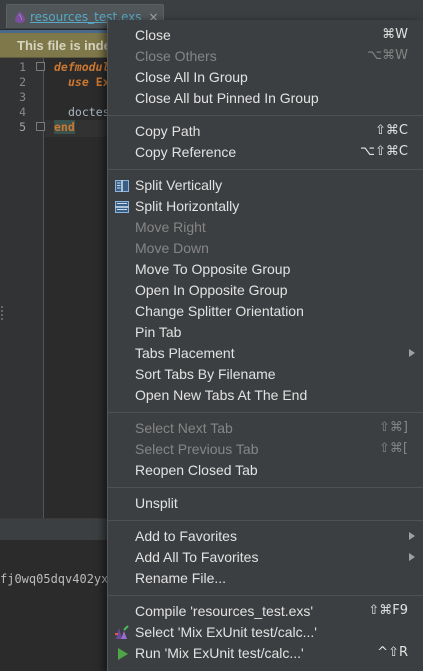 The image size is (423, 671). What do you see at coordinates (265, 152) in the screenshot?
I see `menu-item-copy-reference: Copy Reference ⌥⇧⌘C` at bounding box center [265, 152].